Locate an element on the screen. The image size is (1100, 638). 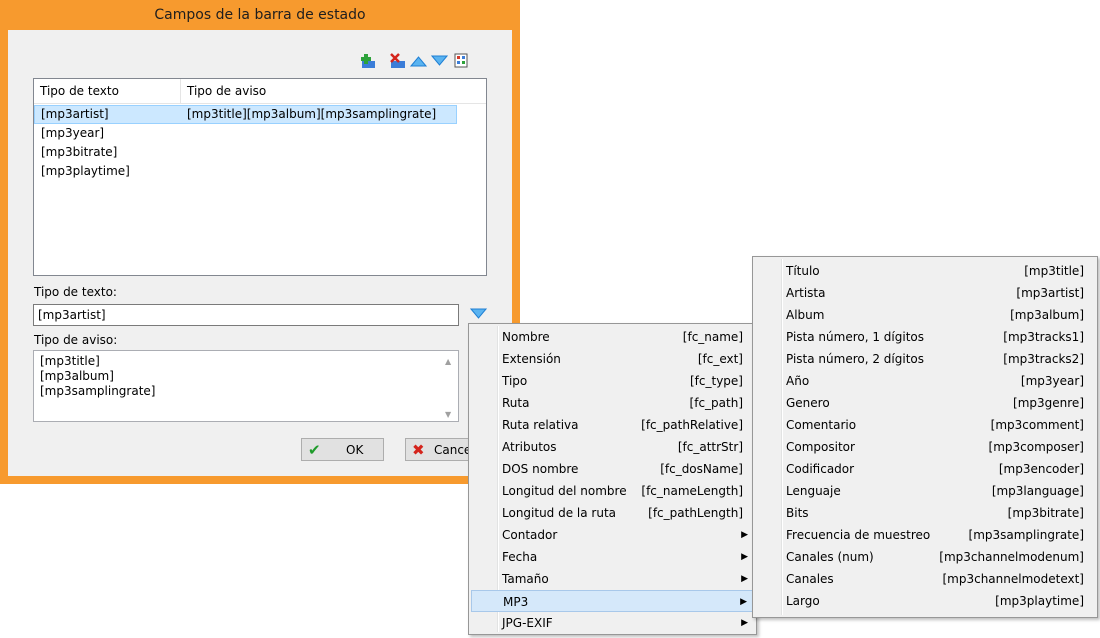
menu-item-titulo: Título [mp3title] is located at coordinates (925, 271).